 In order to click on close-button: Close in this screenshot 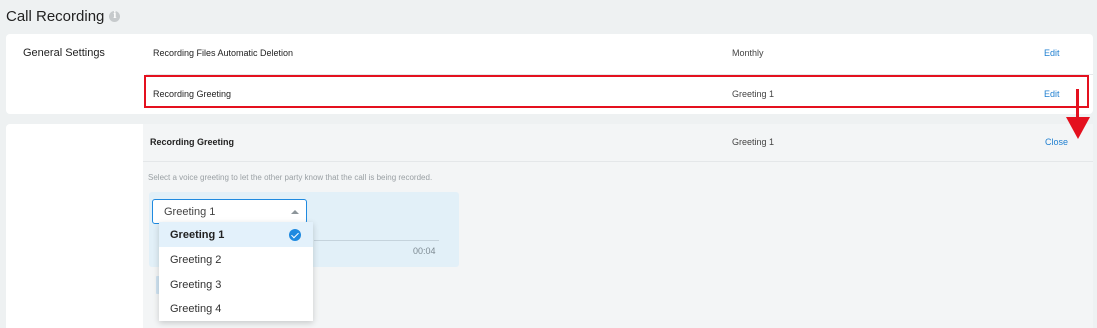, I will do `click(1056, 142)`.